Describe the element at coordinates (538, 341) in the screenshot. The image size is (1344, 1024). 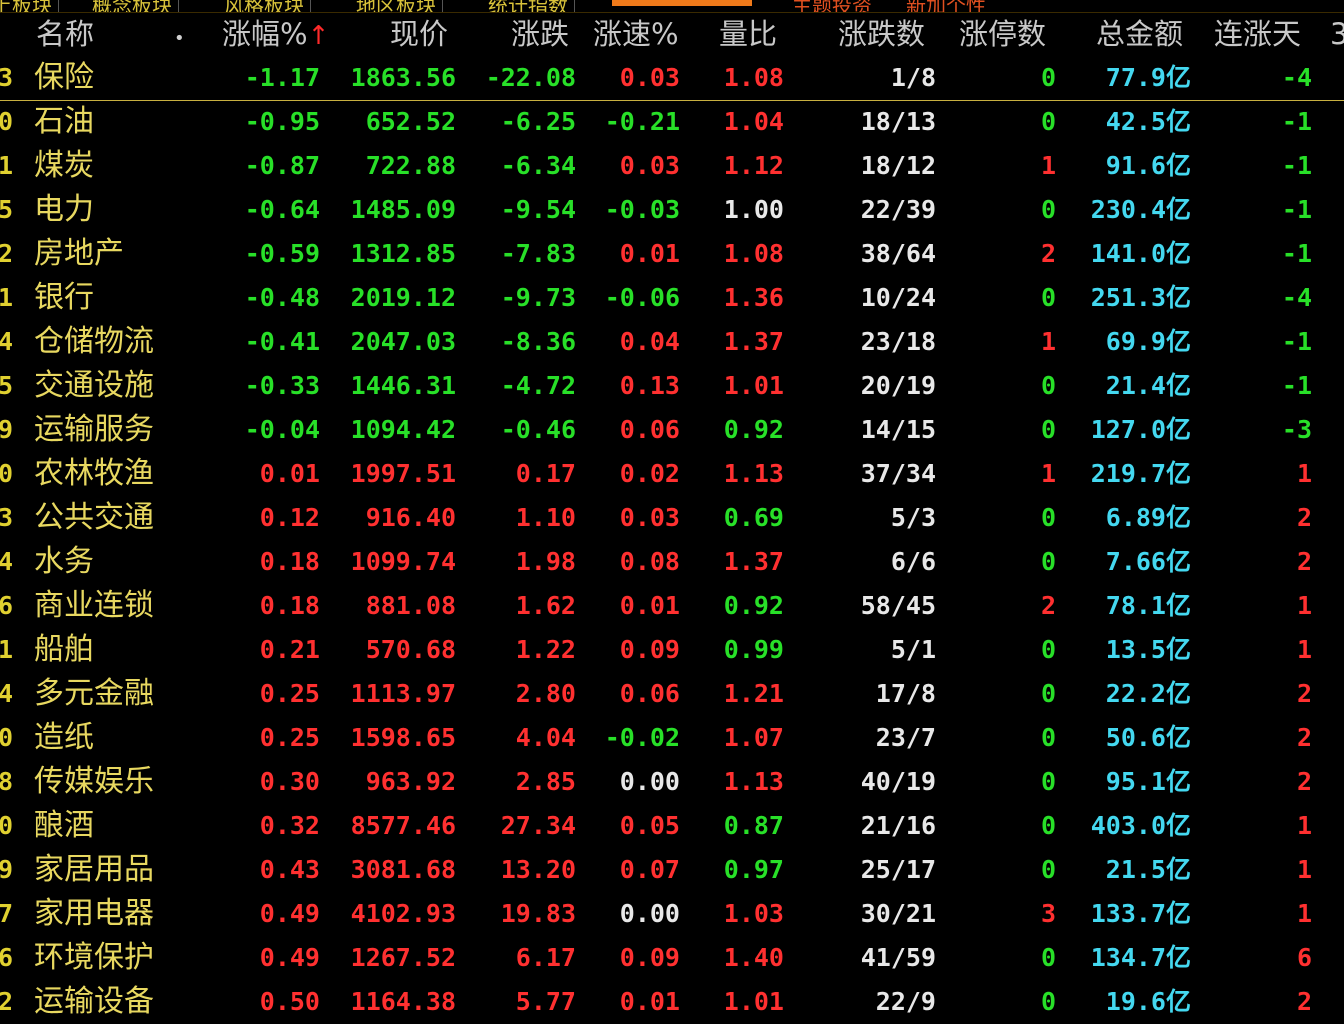
I see `cell-zhangdie: -8.36` at that location.